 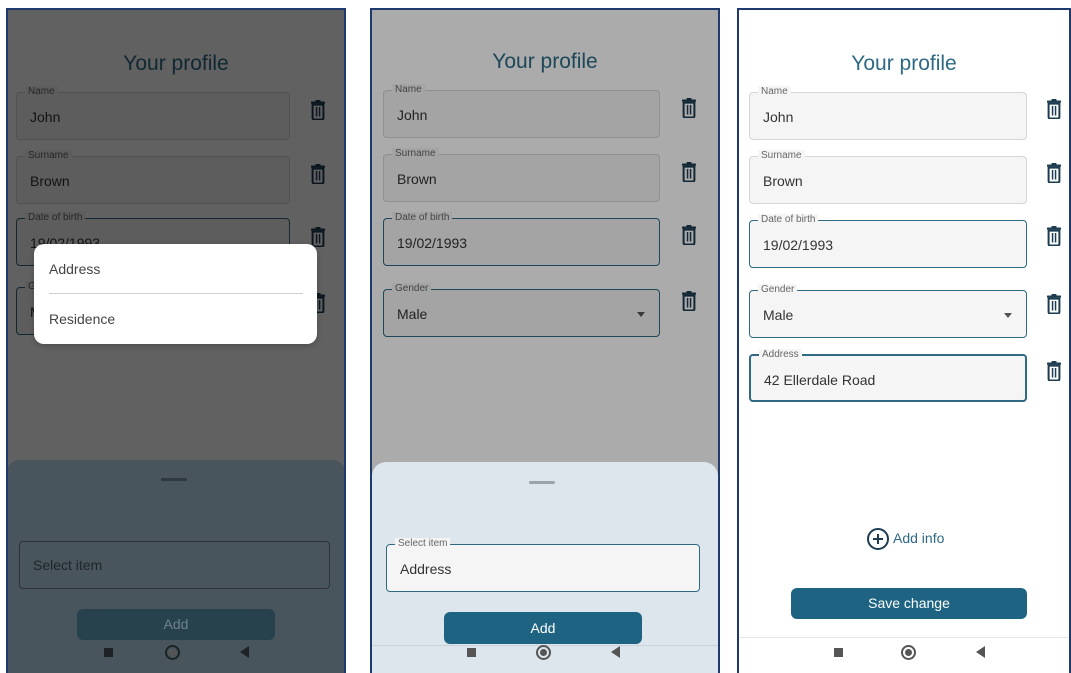 I want to click on dob-field-value: 19/02/1993, so click(x=798, y=245).